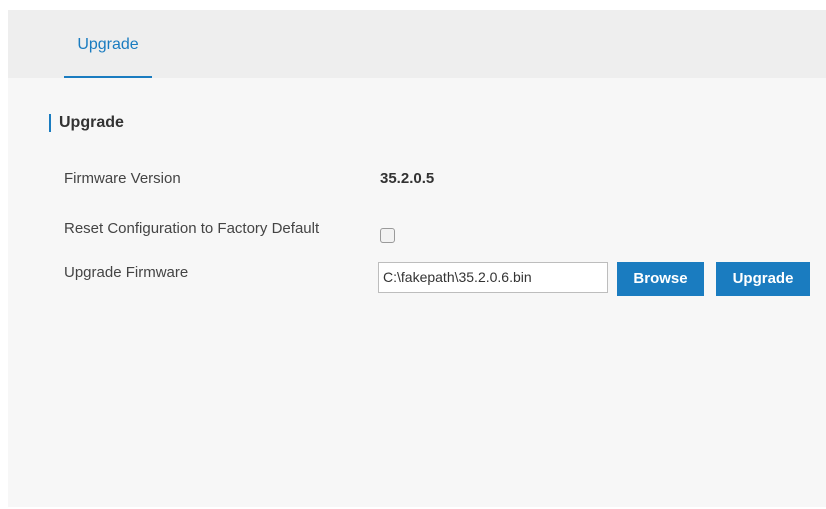  I want to click on reset-config-checkbox, so click(387, 235).